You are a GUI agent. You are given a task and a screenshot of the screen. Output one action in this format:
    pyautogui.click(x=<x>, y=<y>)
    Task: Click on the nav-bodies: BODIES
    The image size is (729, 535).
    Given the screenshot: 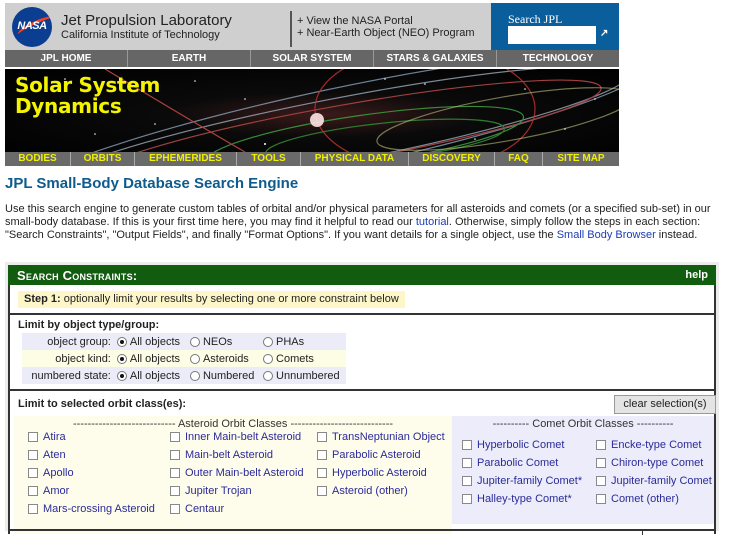 What is the action you would take?
    pyautogui.click(x=38, y=159)
    